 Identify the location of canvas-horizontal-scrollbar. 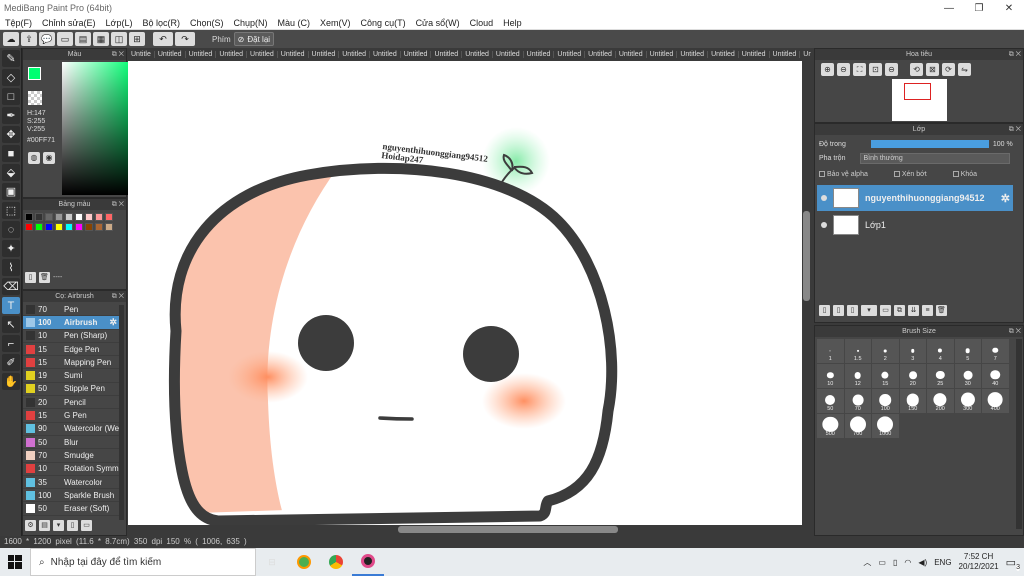
(465, 529).